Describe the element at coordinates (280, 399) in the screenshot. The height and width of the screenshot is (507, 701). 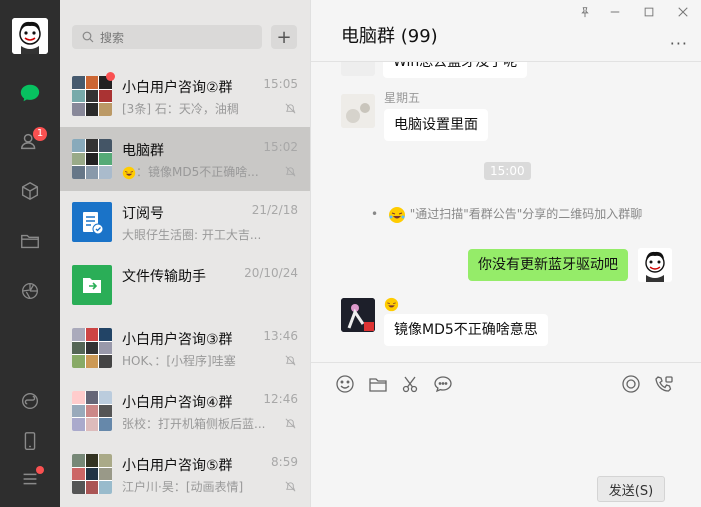
I see `conversation-time: 12:46` at that location.